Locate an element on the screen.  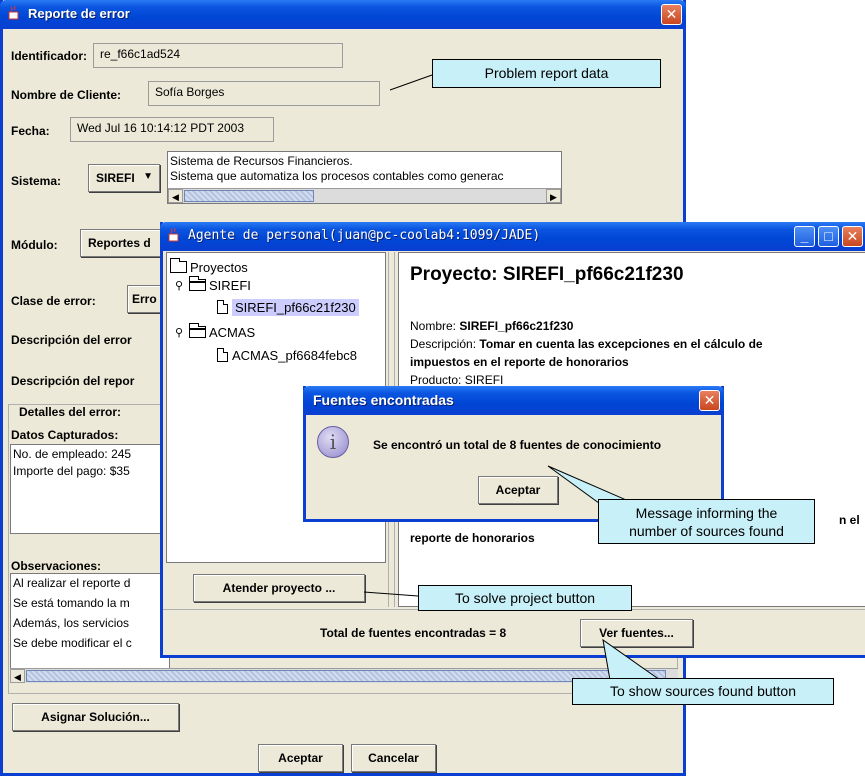
callout-solve-project: To solve project button is located at coordinates (525, 598).